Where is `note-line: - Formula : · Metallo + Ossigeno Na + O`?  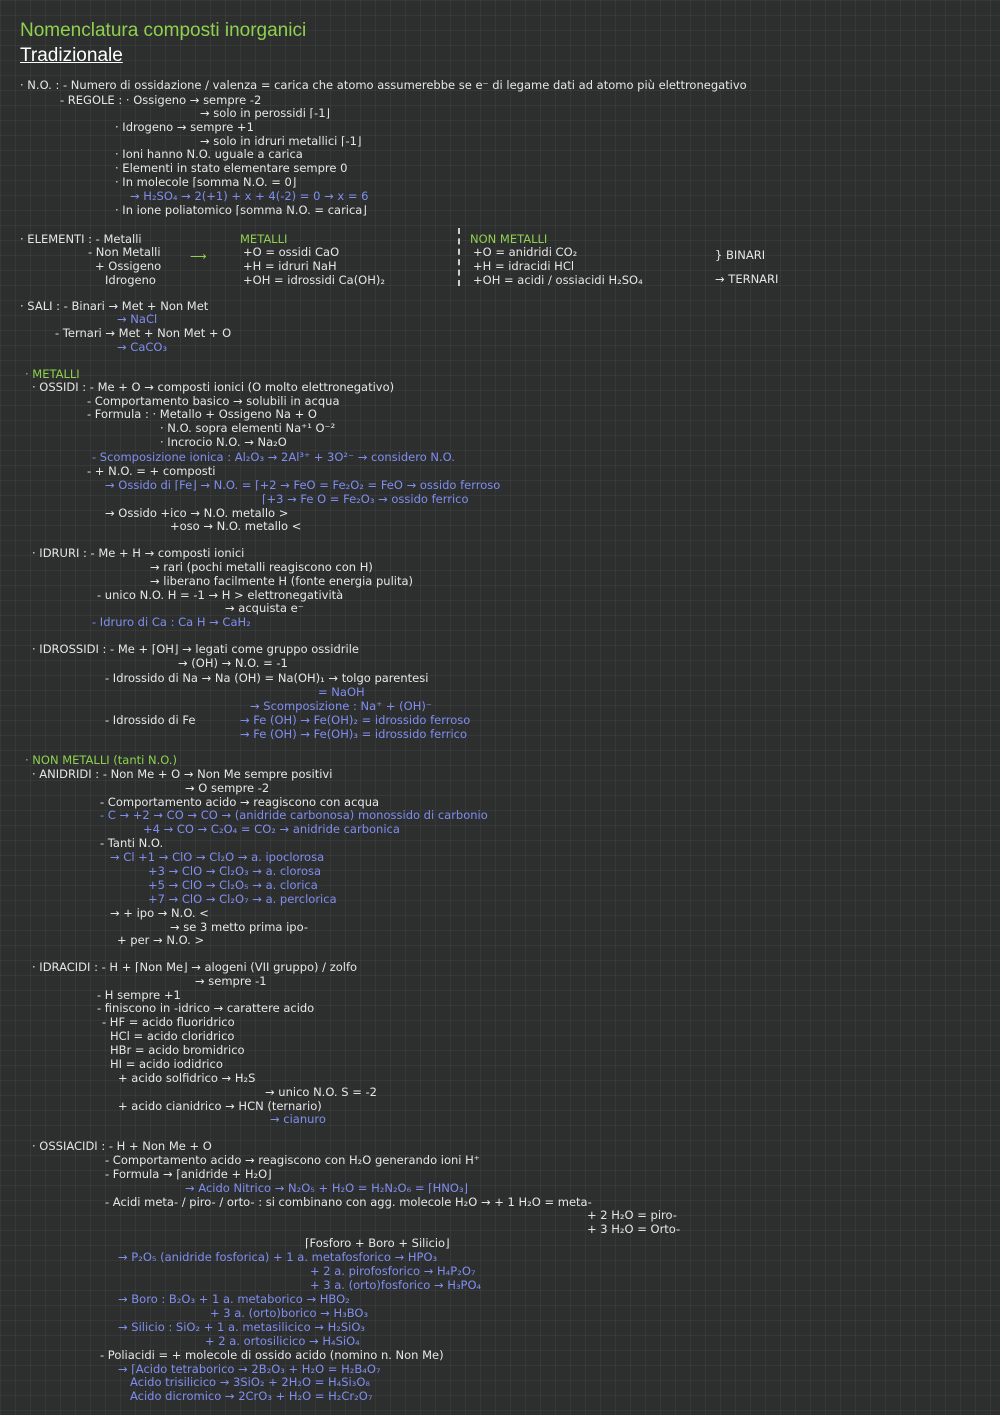
note-line: - Formula : · Metallo + Ossigeno Na + O is located at coordinates (202, 414).